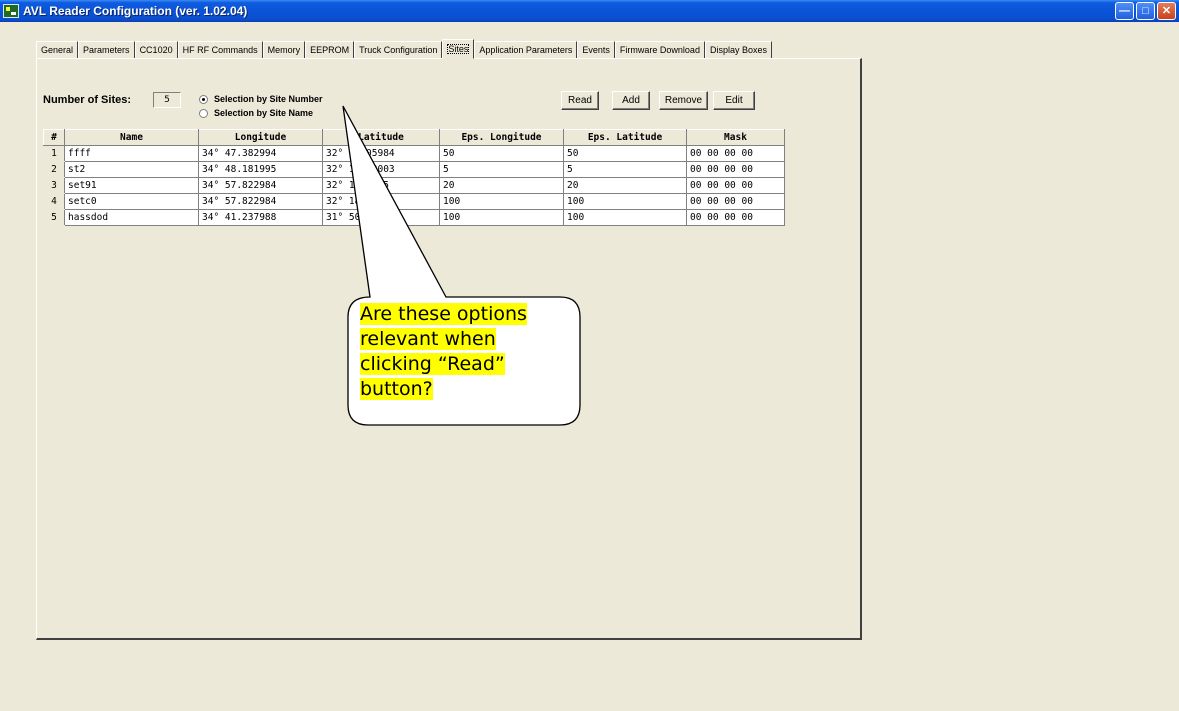  I want to click on cell-latitude: 32° 18.999, so click(381, 201).